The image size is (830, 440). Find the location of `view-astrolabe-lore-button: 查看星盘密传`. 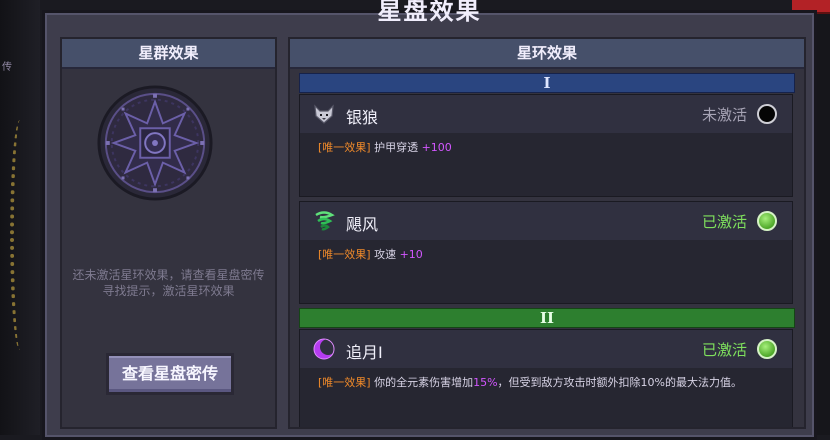

view-astrolabe-lore-button: 查看星盘密传 is located at coordinates (170, 374).